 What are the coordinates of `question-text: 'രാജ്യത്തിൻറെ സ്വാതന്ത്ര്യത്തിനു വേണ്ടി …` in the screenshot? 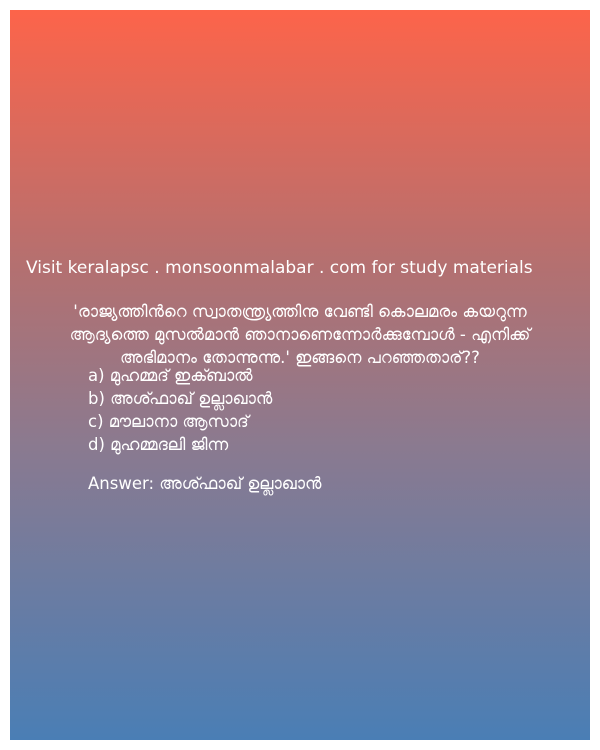 It's located at (300, 334).